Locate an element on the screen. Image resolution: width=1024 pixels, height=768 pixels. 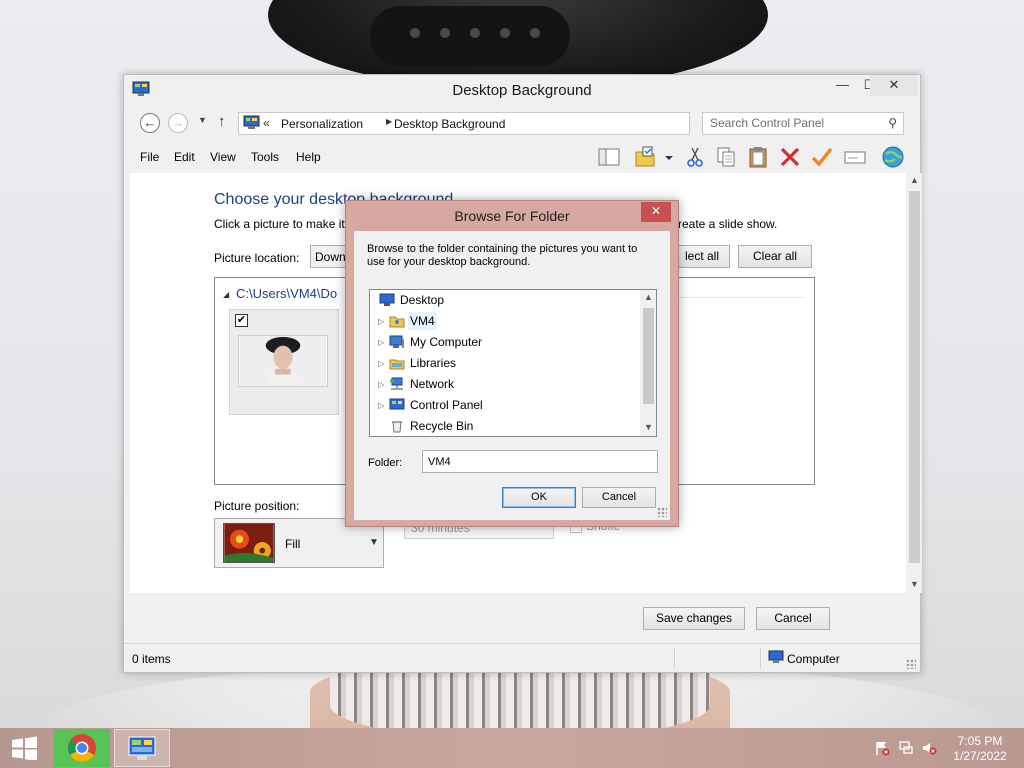
window-title: Desktop Background is located at coordinates (522, 90).